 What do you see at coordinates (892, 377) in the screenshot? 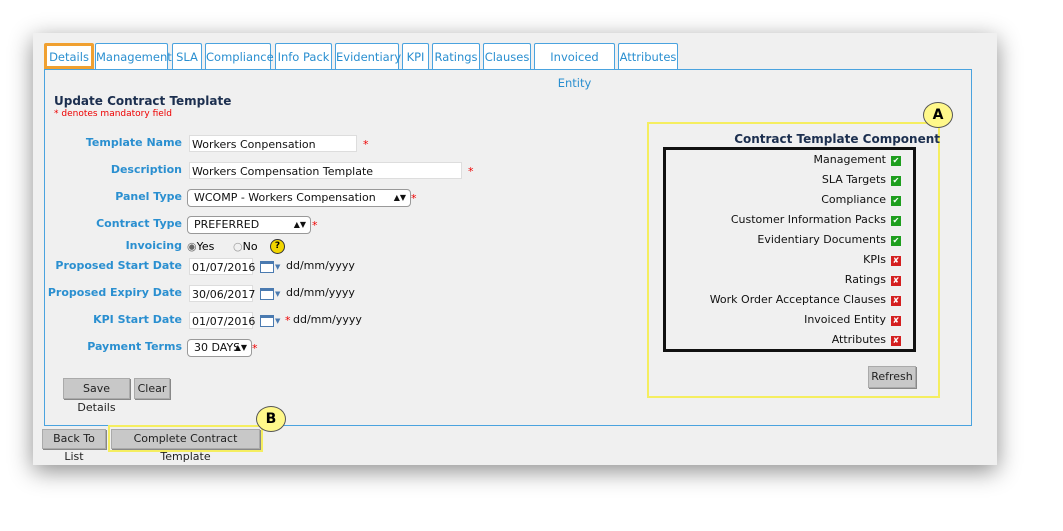
I see `refresh-button: Refresh` at bounding box center [892, 377].